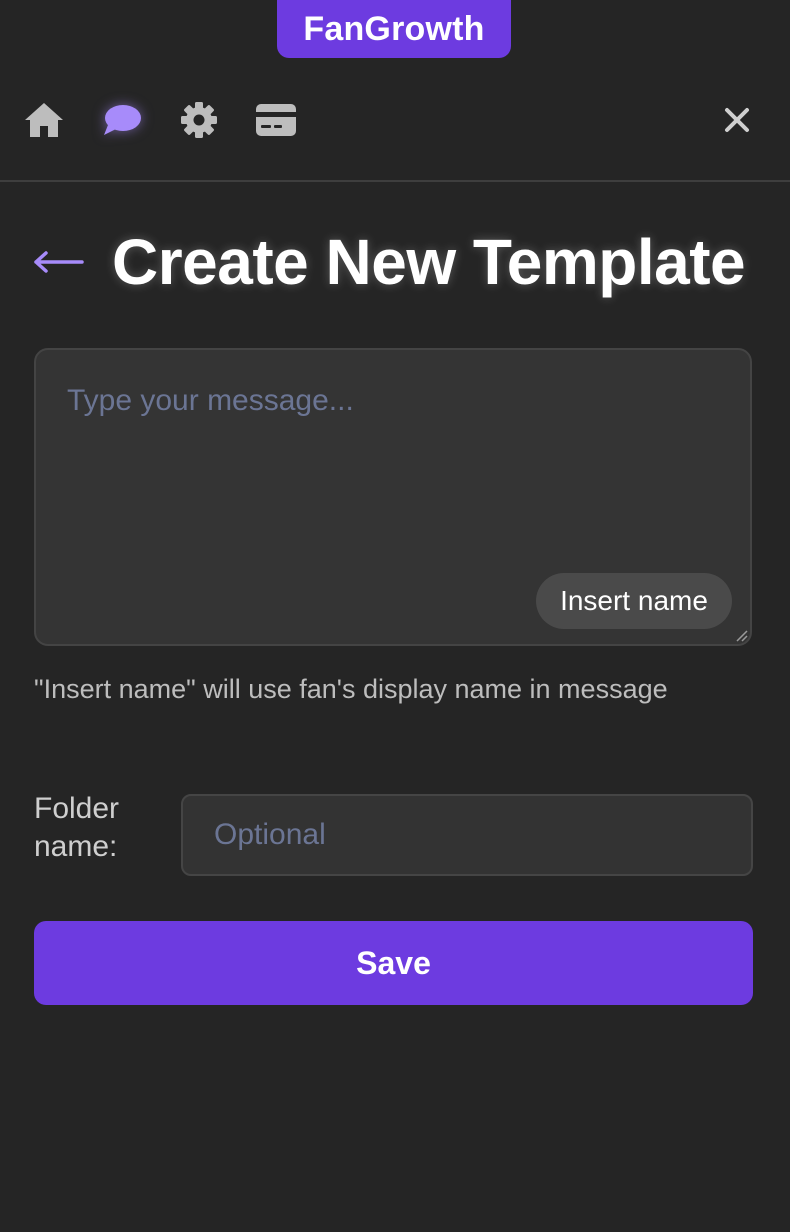 The image size is (790, 1232). What do you see at coordinates (394, 29) in the screenshot?
I see `brand-tab: FanGrowth` at bounding box center [394, 29].